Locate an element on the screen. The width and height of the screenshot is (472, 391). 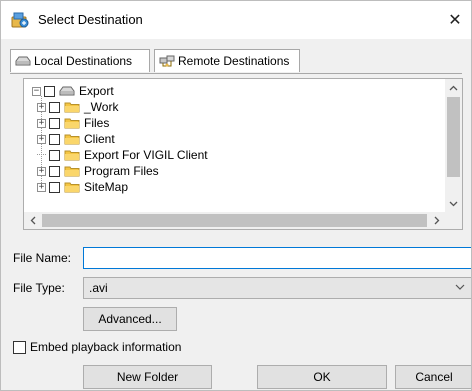
collapse-toggle: − is located at coordinates (36, 91).